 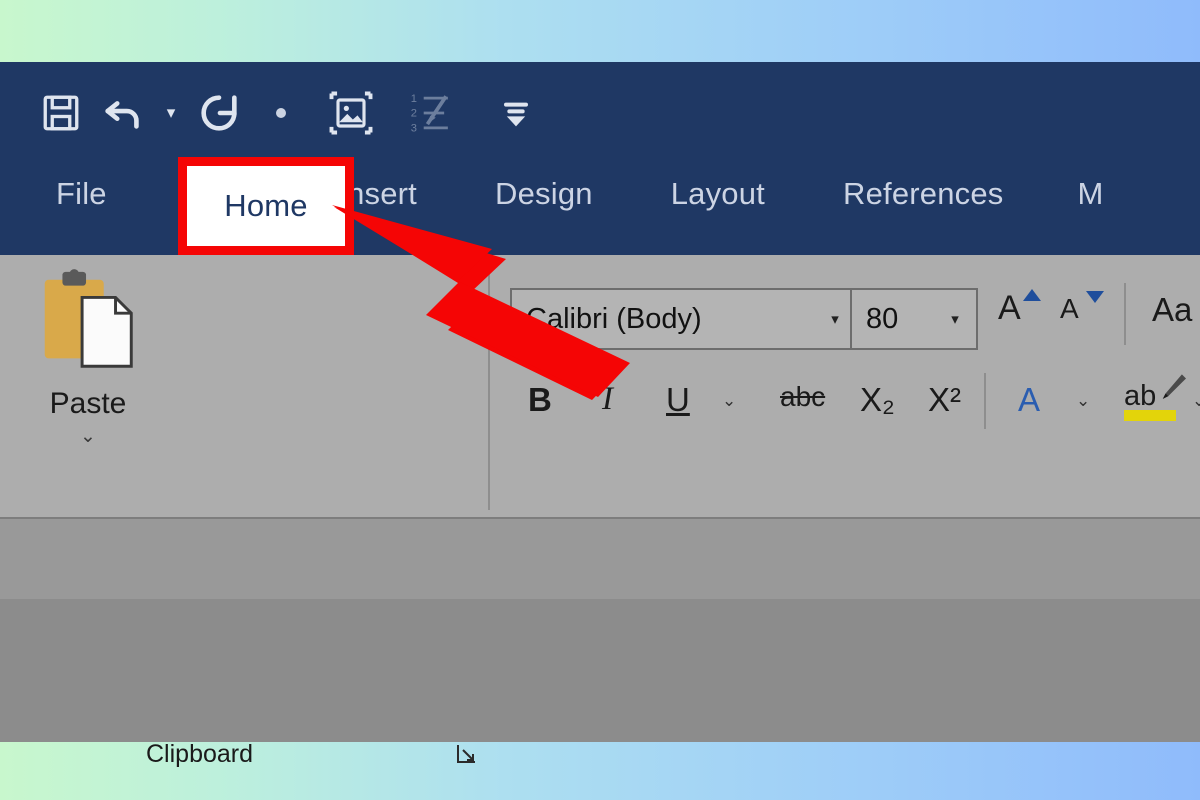 What do you see at coordinates (1172, 310) in the screenshot?
I see `change-case-button: Aa` at bounding box center [1172, 310].